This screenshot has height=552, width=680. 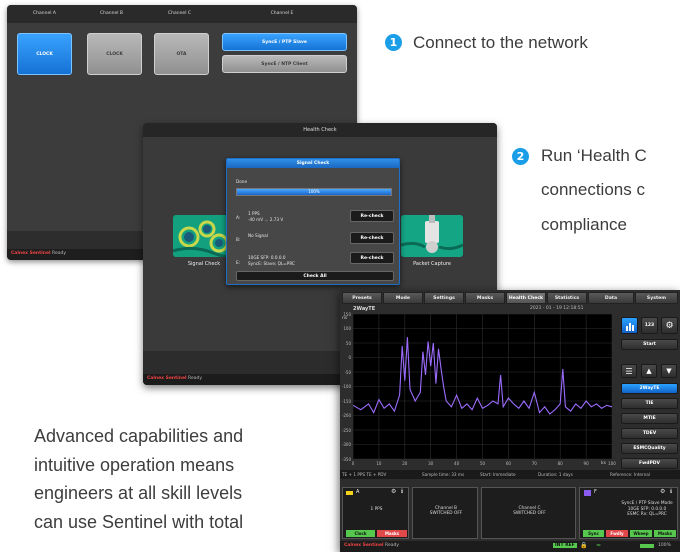 I want to click on x-tick-label: 10, so click(x=379, y=463).